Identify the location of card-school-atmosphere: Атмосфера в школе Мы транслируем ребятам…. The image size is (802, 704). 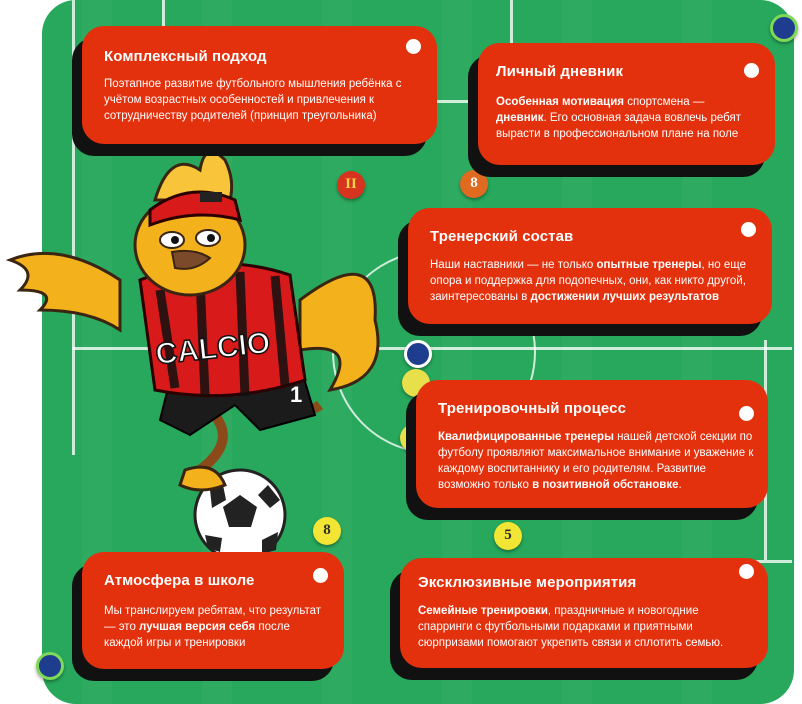
(213, 610).